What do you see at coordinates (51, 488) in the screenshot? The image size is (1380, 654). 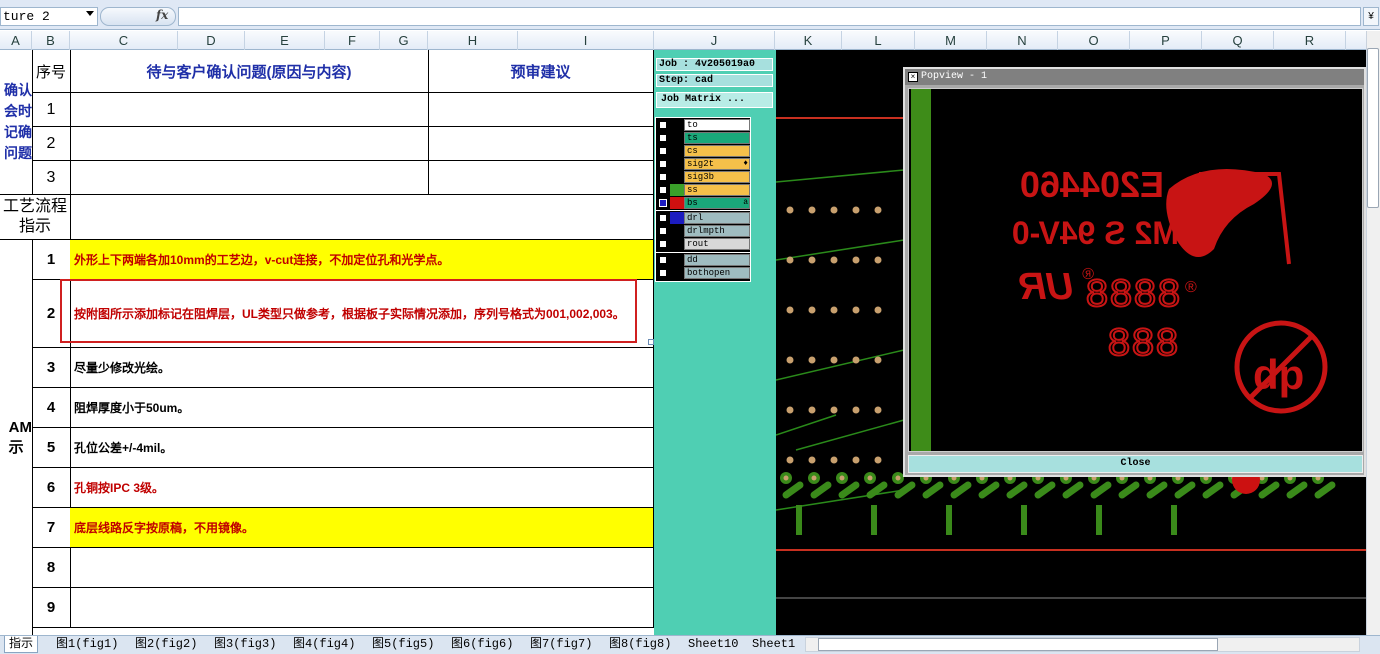 I see `process-row-number: 6` at bounding box center [51, 488].